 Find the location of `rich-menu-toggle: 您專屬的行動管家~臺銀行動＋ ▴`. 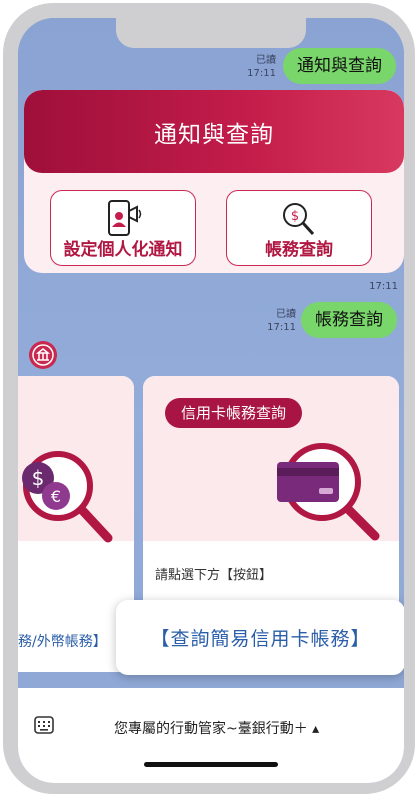

rich-menu-toggle: 您專屬的行動管家~臺銀行動＋ ▴ is located at coordinates (216, 728).